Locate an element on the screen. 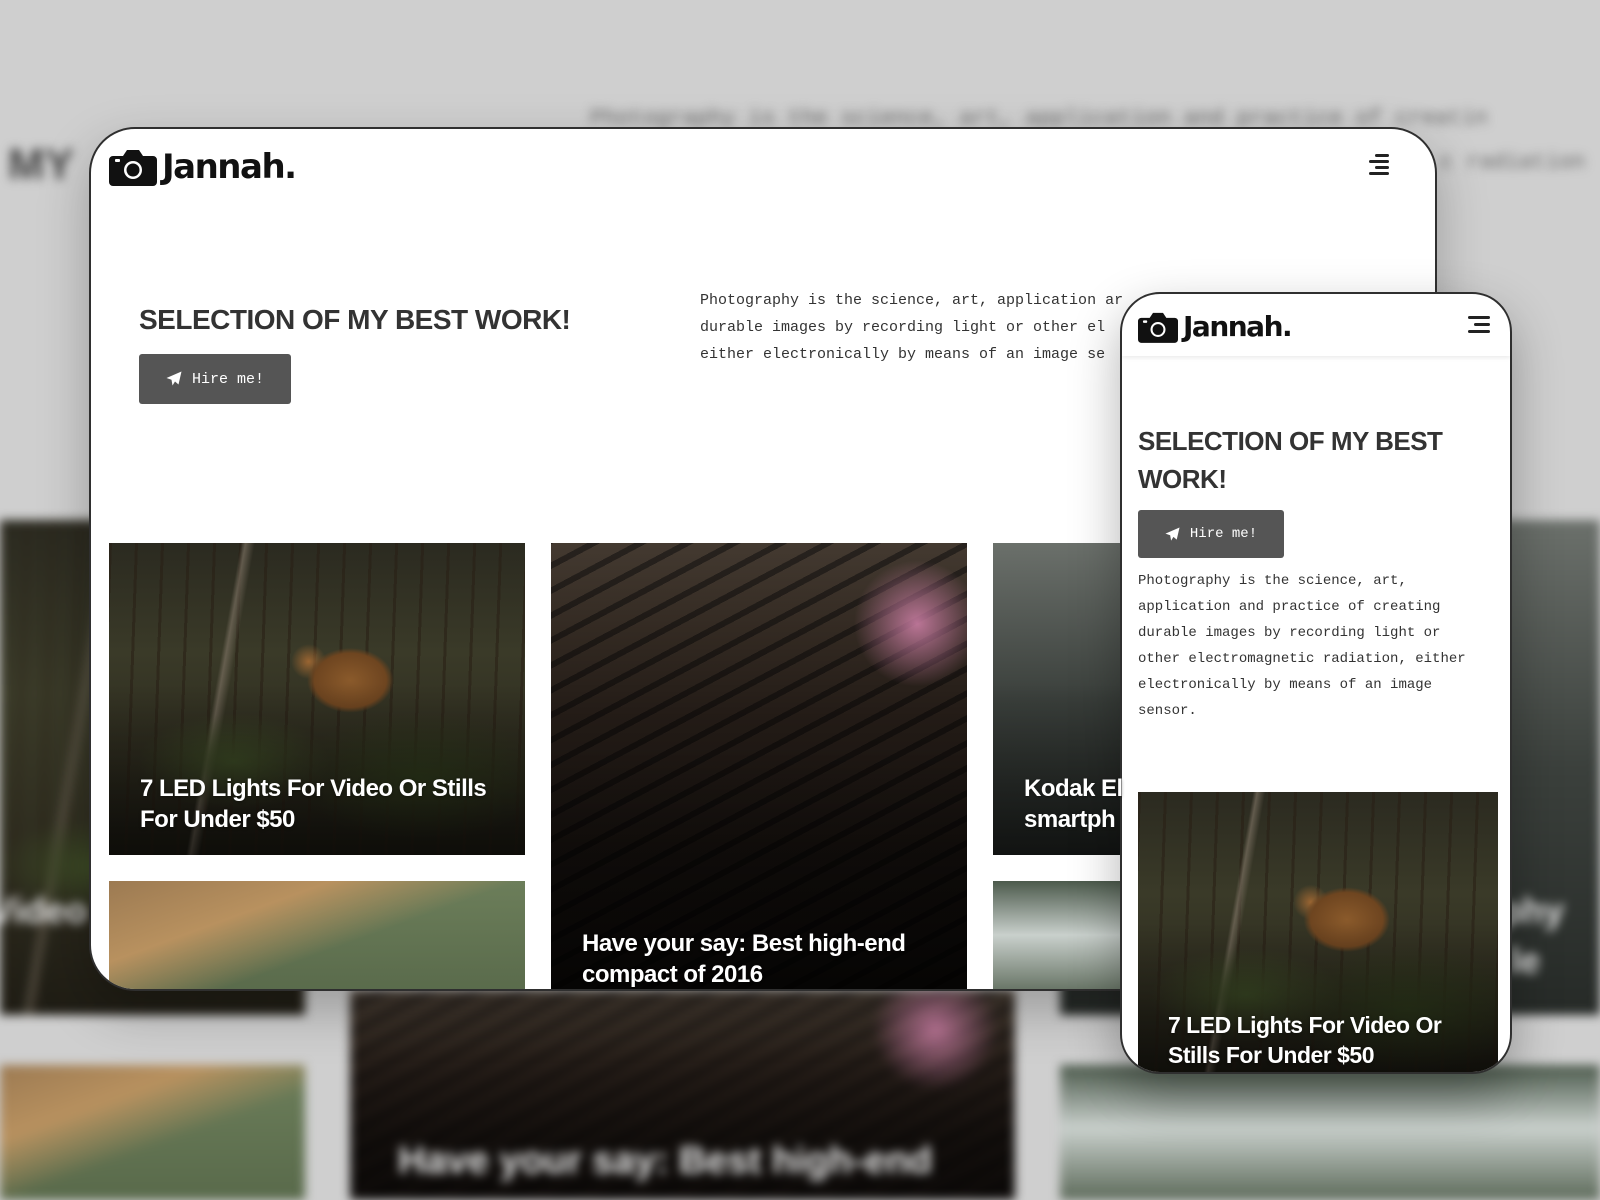 The height and width of the screenshot is (1200, 1600). bg-text-line: c radiation is located at coordinates (1513, 162).